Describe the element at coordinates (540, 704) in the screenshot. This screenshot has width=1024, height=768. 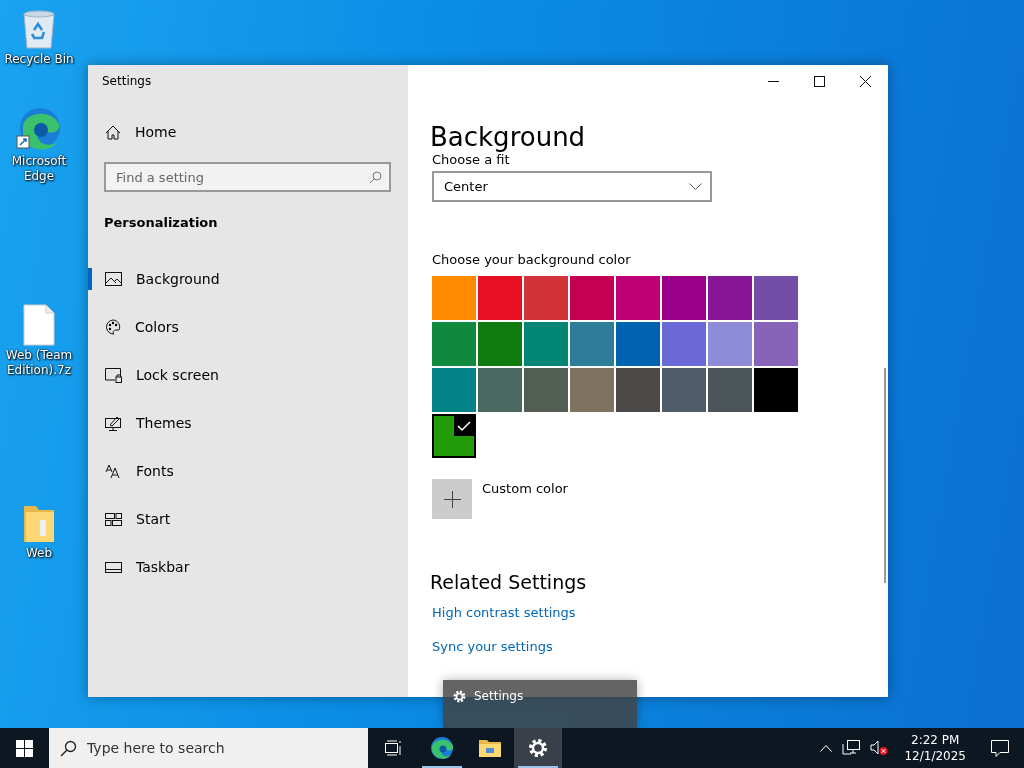
I see `window-thumbnail: Settings` at that location.